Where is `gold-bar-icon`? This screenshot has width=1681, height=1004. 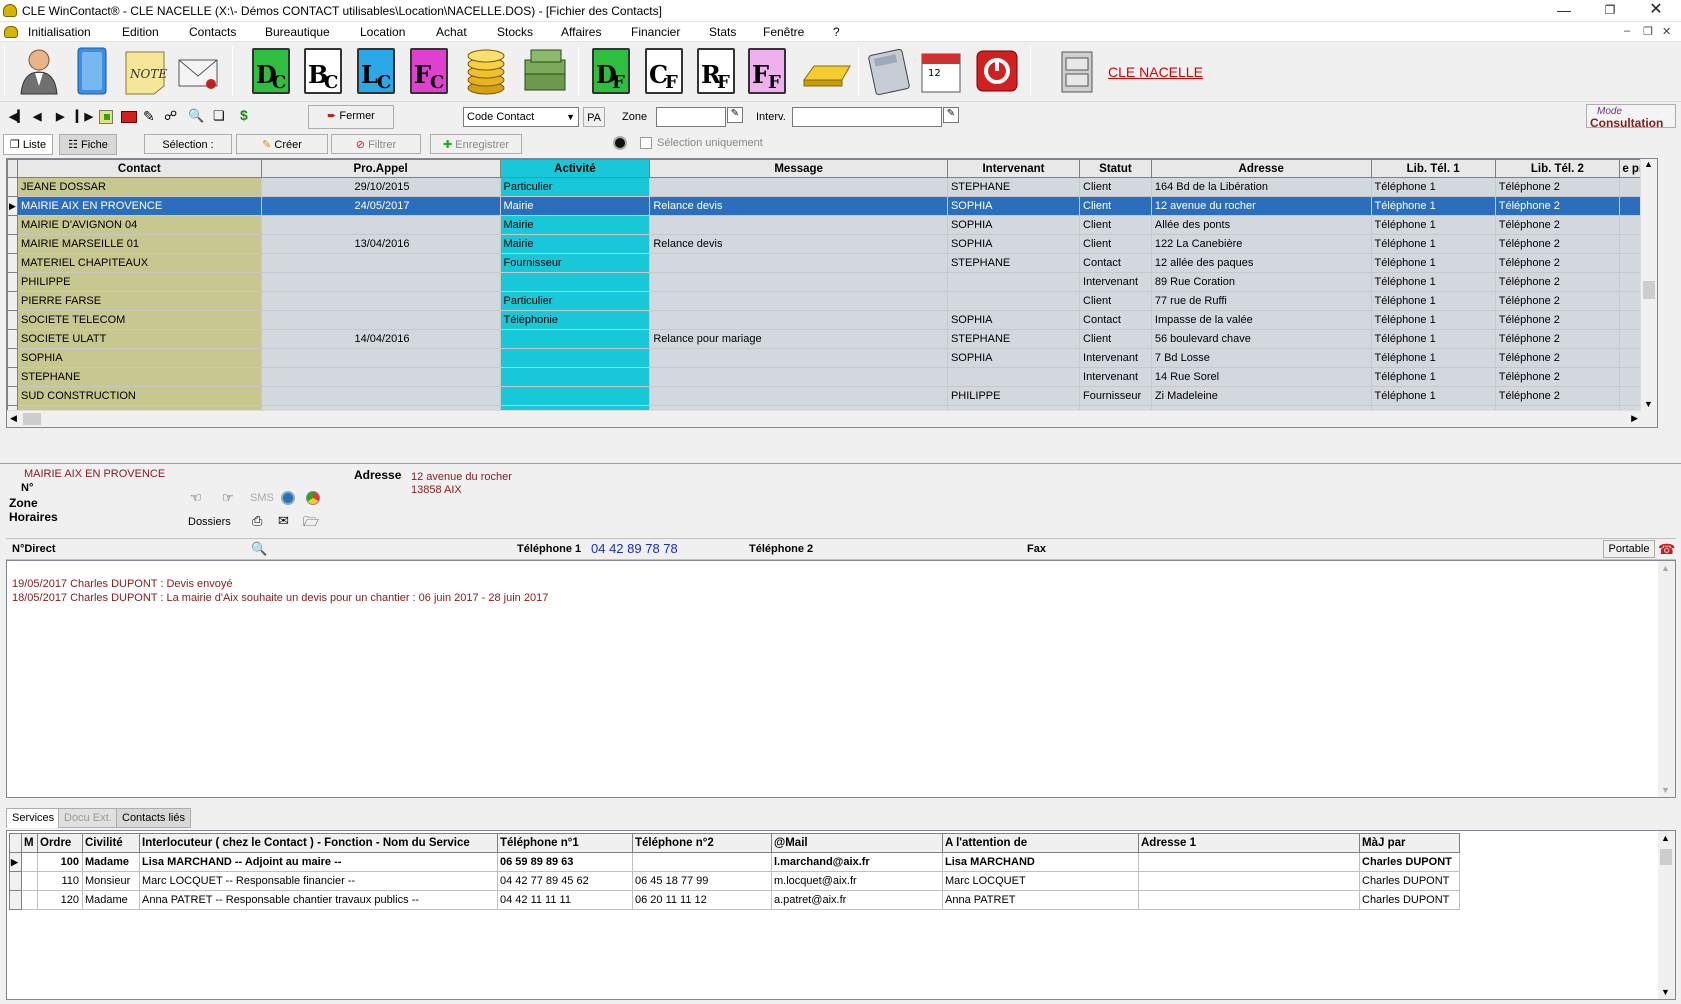 gold-bar-icon is located at coordinates (825, 70).